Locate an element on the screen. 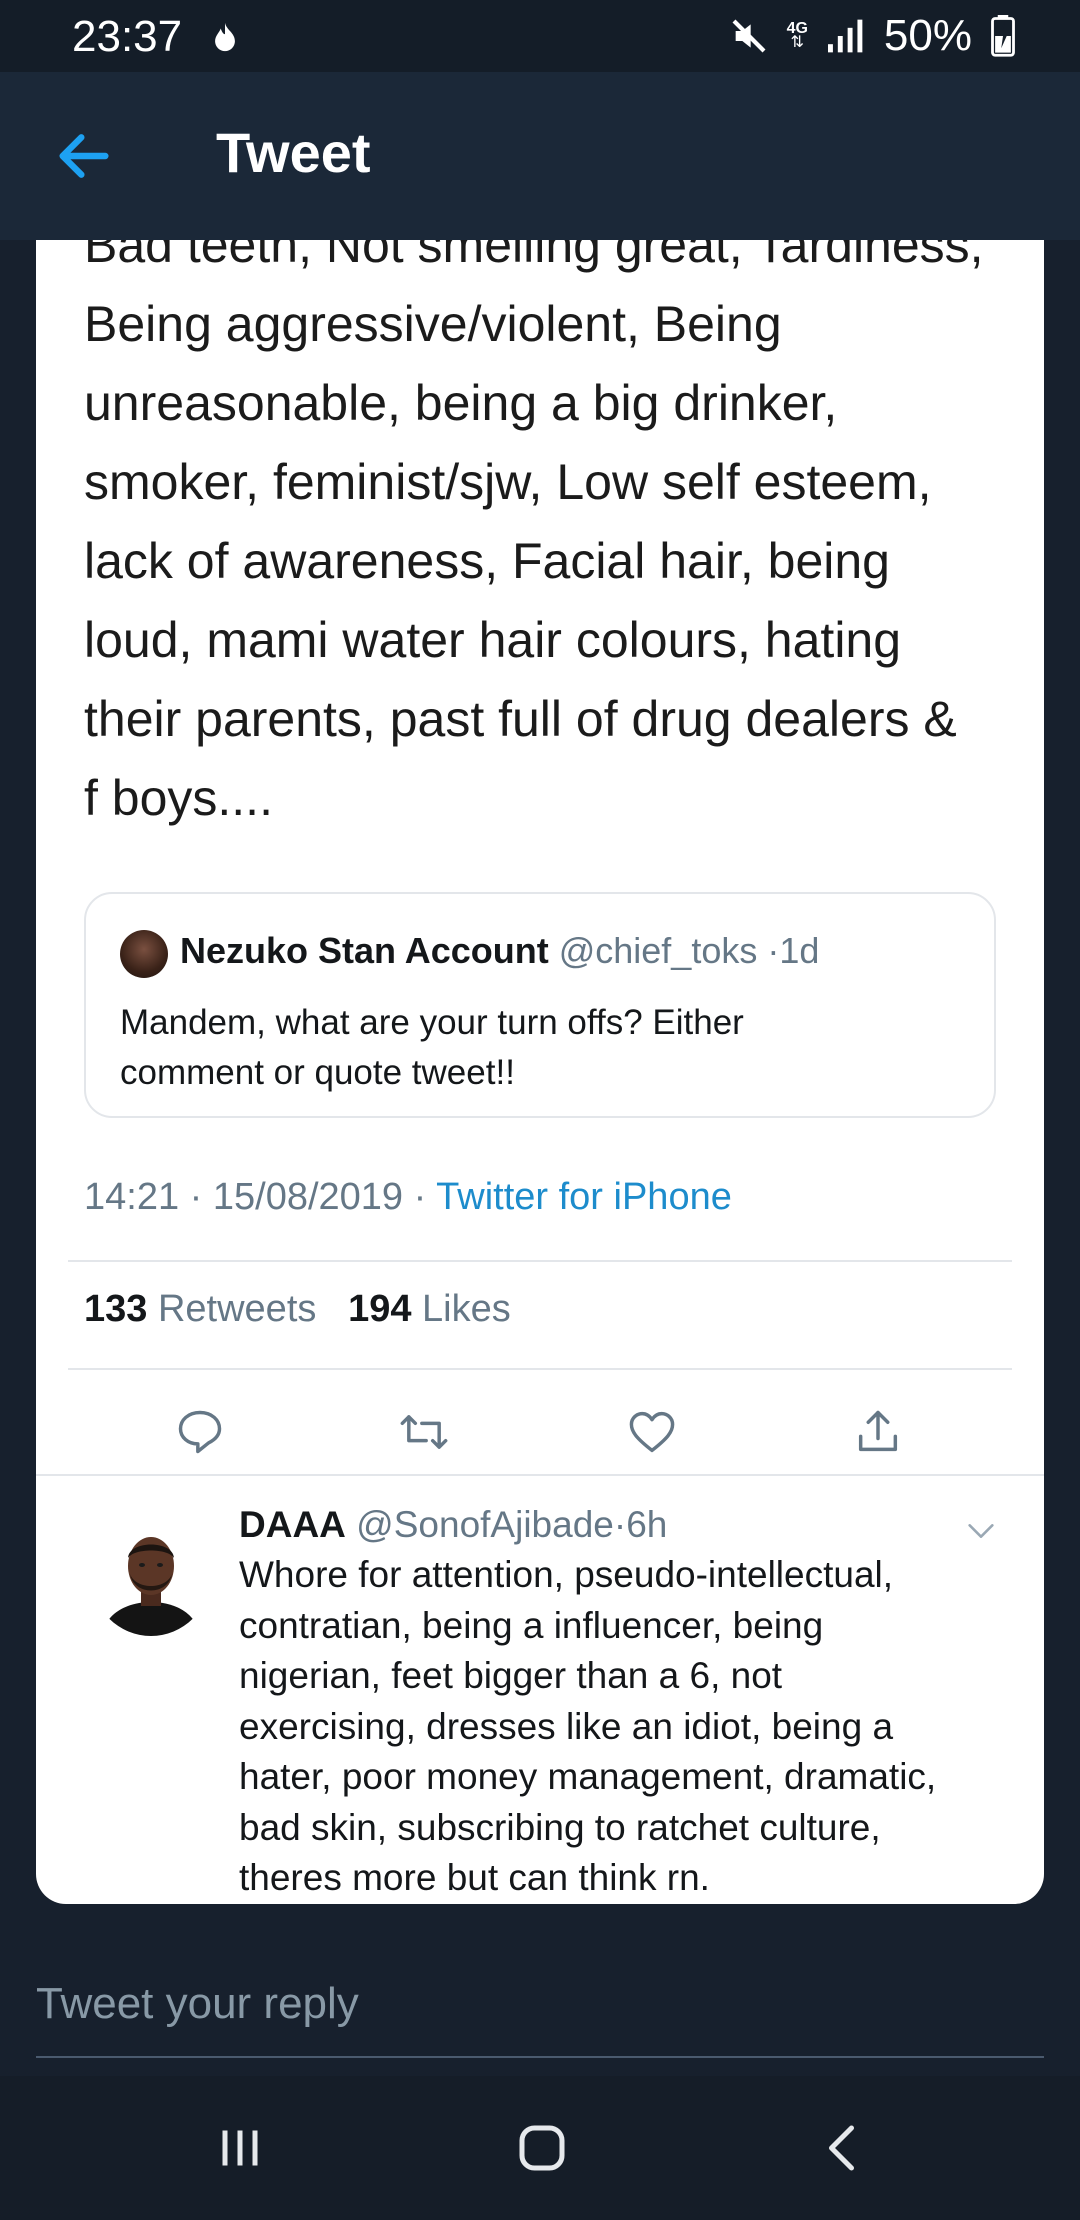  reply-compose-bar is located at coordinates (540, 2006).